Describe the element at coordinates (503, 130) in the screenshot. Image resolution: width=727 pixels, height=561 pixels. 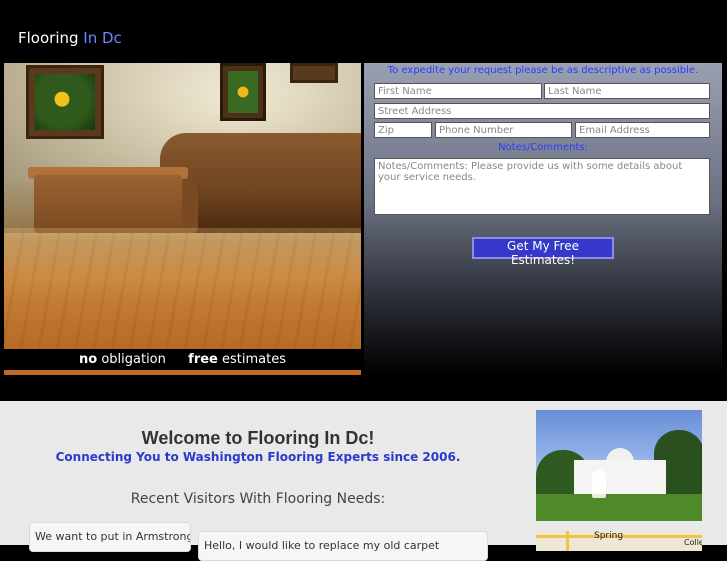
I see `phone-number-field` at that location.